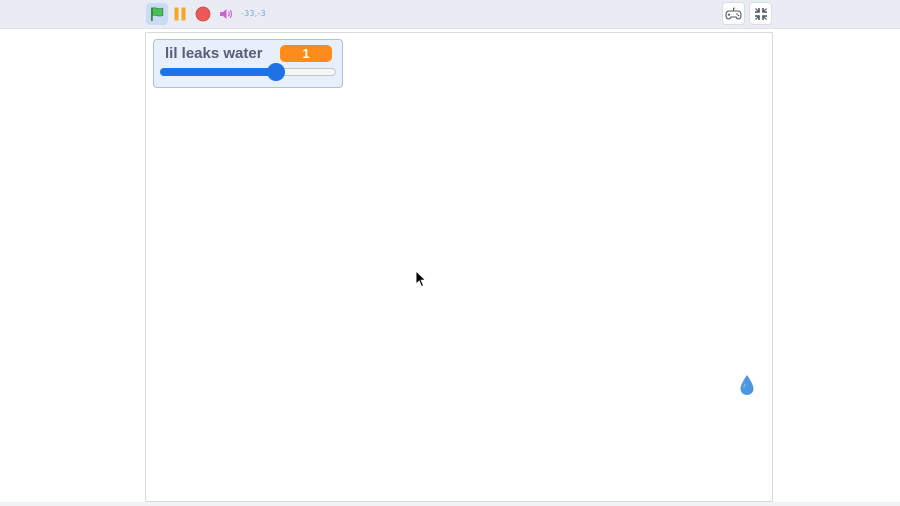 The image size is (900, 506). I want to click on sound-icon, so click(226, 14).